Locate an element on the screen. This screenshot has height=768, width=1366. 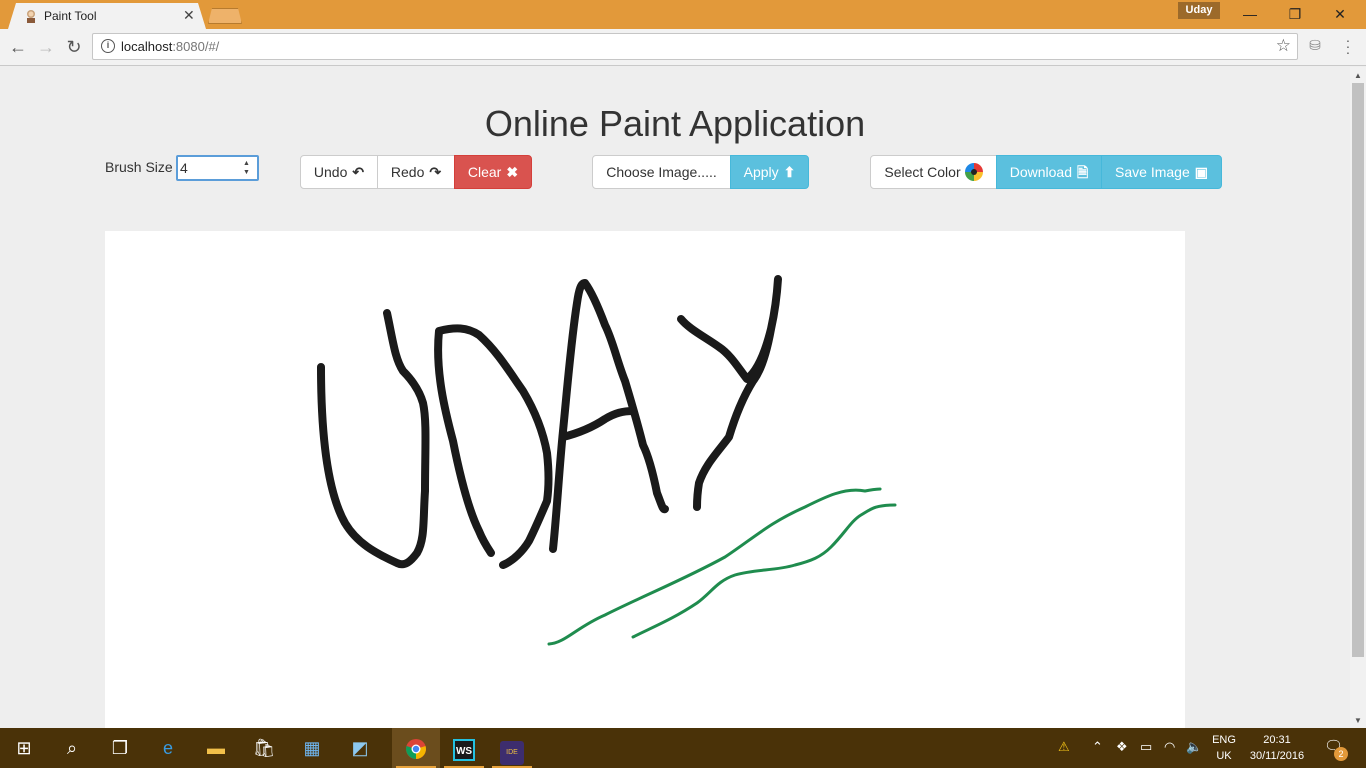
save-image-button: Save Image ▣ is located at coordinates (1161, 172).